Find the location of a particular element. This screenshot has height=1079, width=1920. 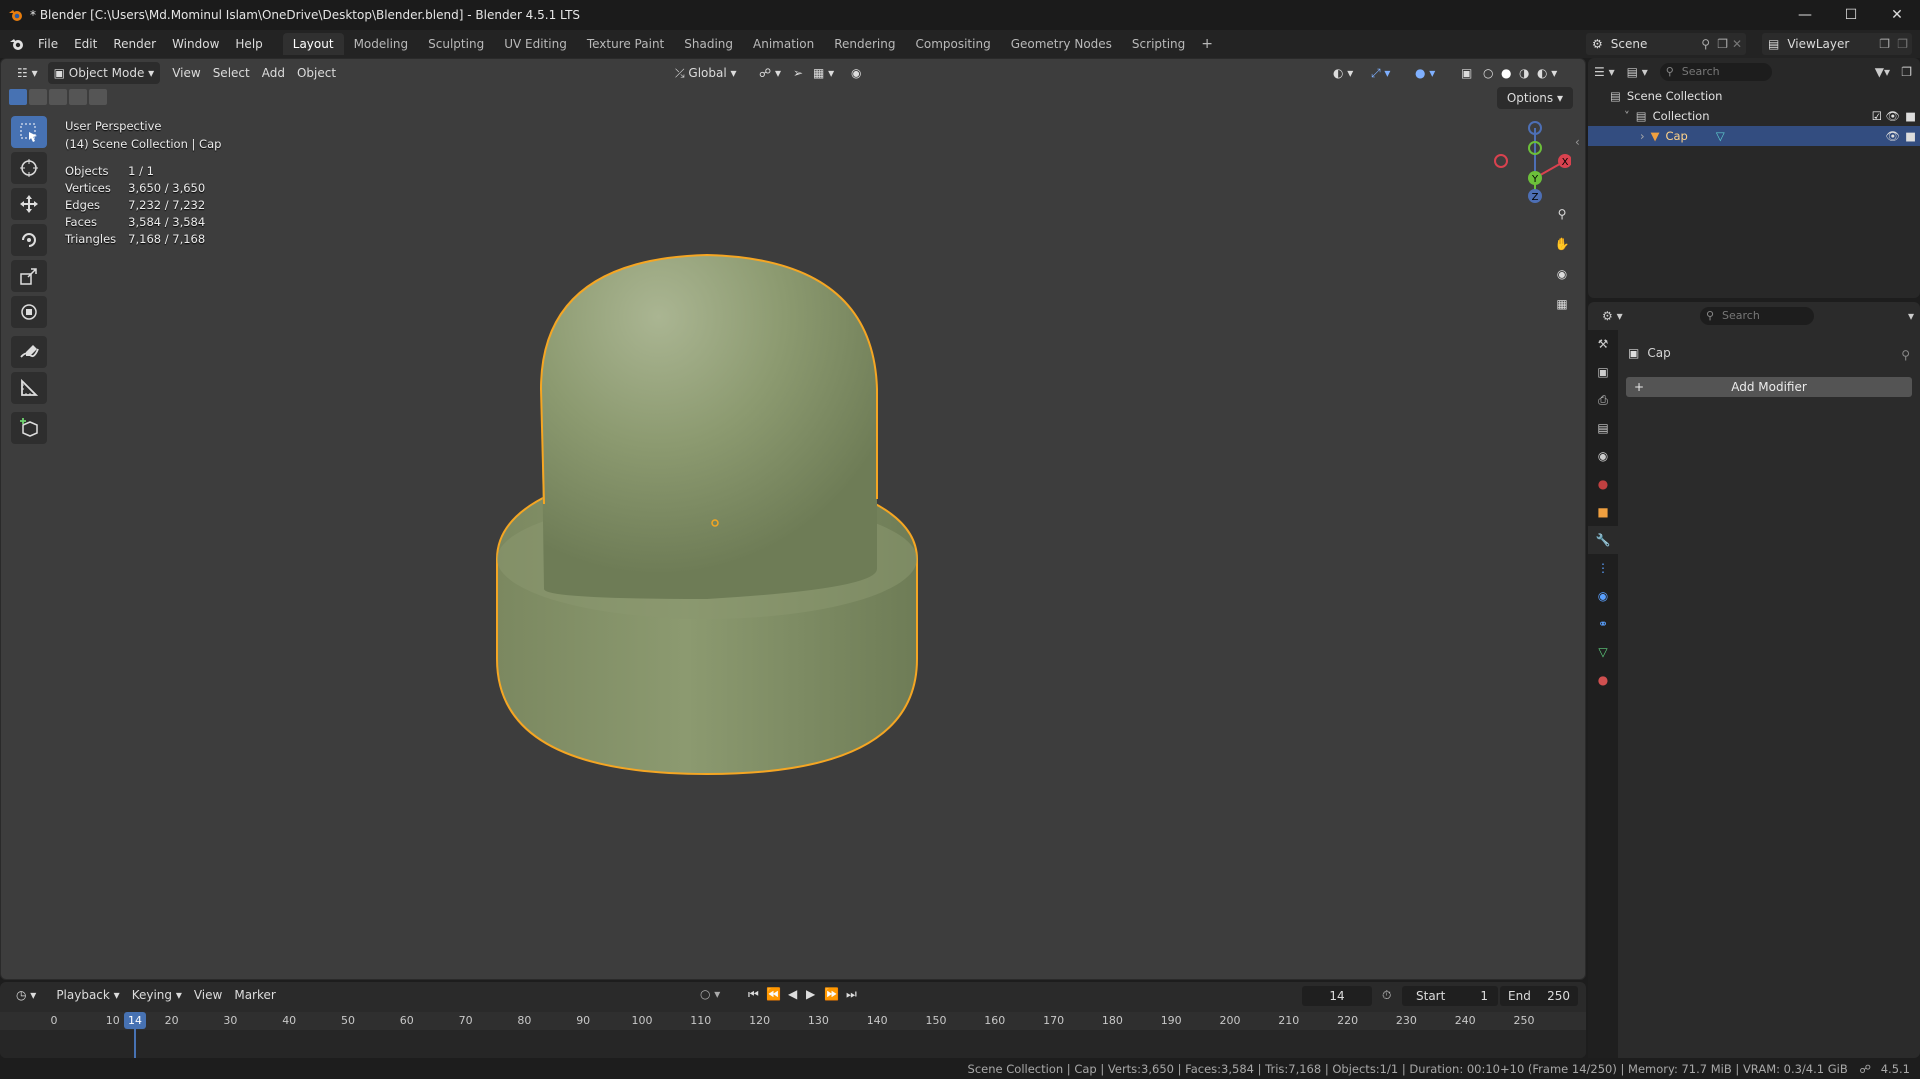

properties-editor-type-icon: ⚙ ▾ is located at coordinates (1612, 316).